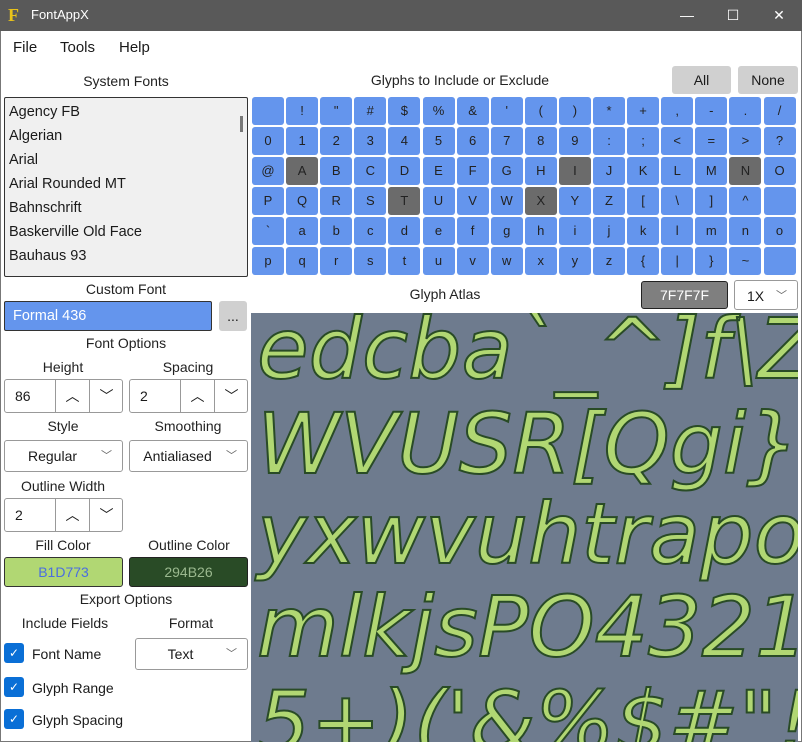 Image resolution: width=802 pixels, height=742 pixels. Describe the element at coordinates (745, 261) in the screenshot. I see `glyph-cell: ~` at that location.